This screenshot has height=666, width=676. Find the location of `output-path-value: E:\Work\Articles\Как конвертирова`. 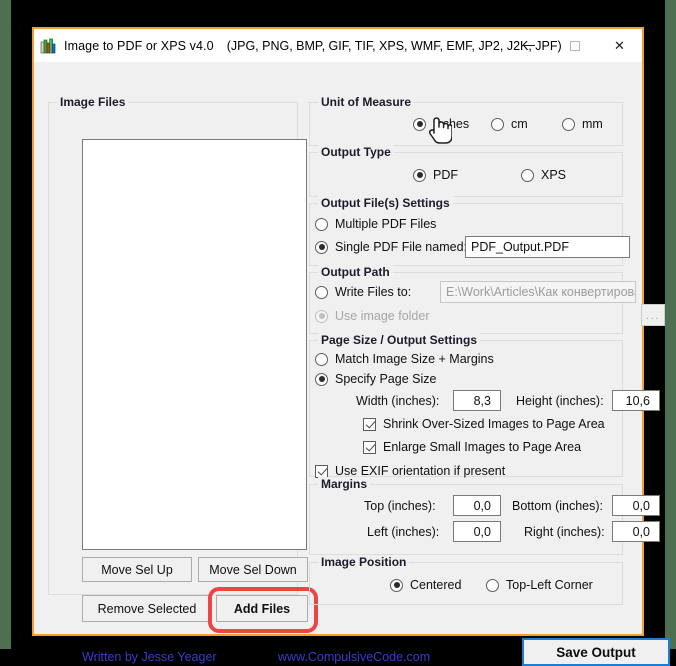

output-path-value: E:\Work\Articles\Как конвертирова is located at coordinates (540, 292).